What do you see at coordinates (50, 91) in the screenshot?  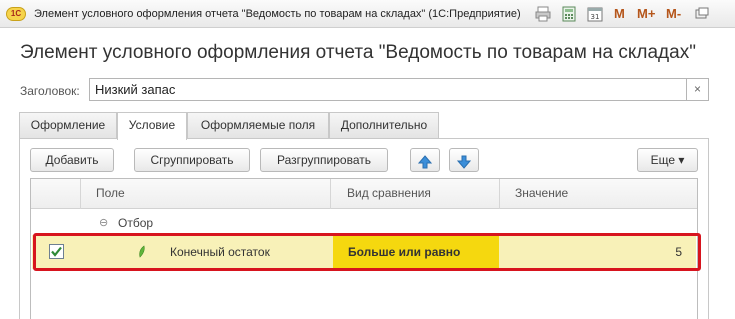 I see `caption-label: Заголовок:` at bounding box center [50, 91].